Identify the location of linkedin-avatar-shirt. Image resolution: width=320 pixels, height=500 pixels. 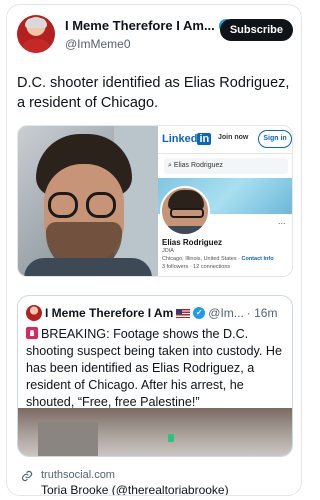
(185, 230).